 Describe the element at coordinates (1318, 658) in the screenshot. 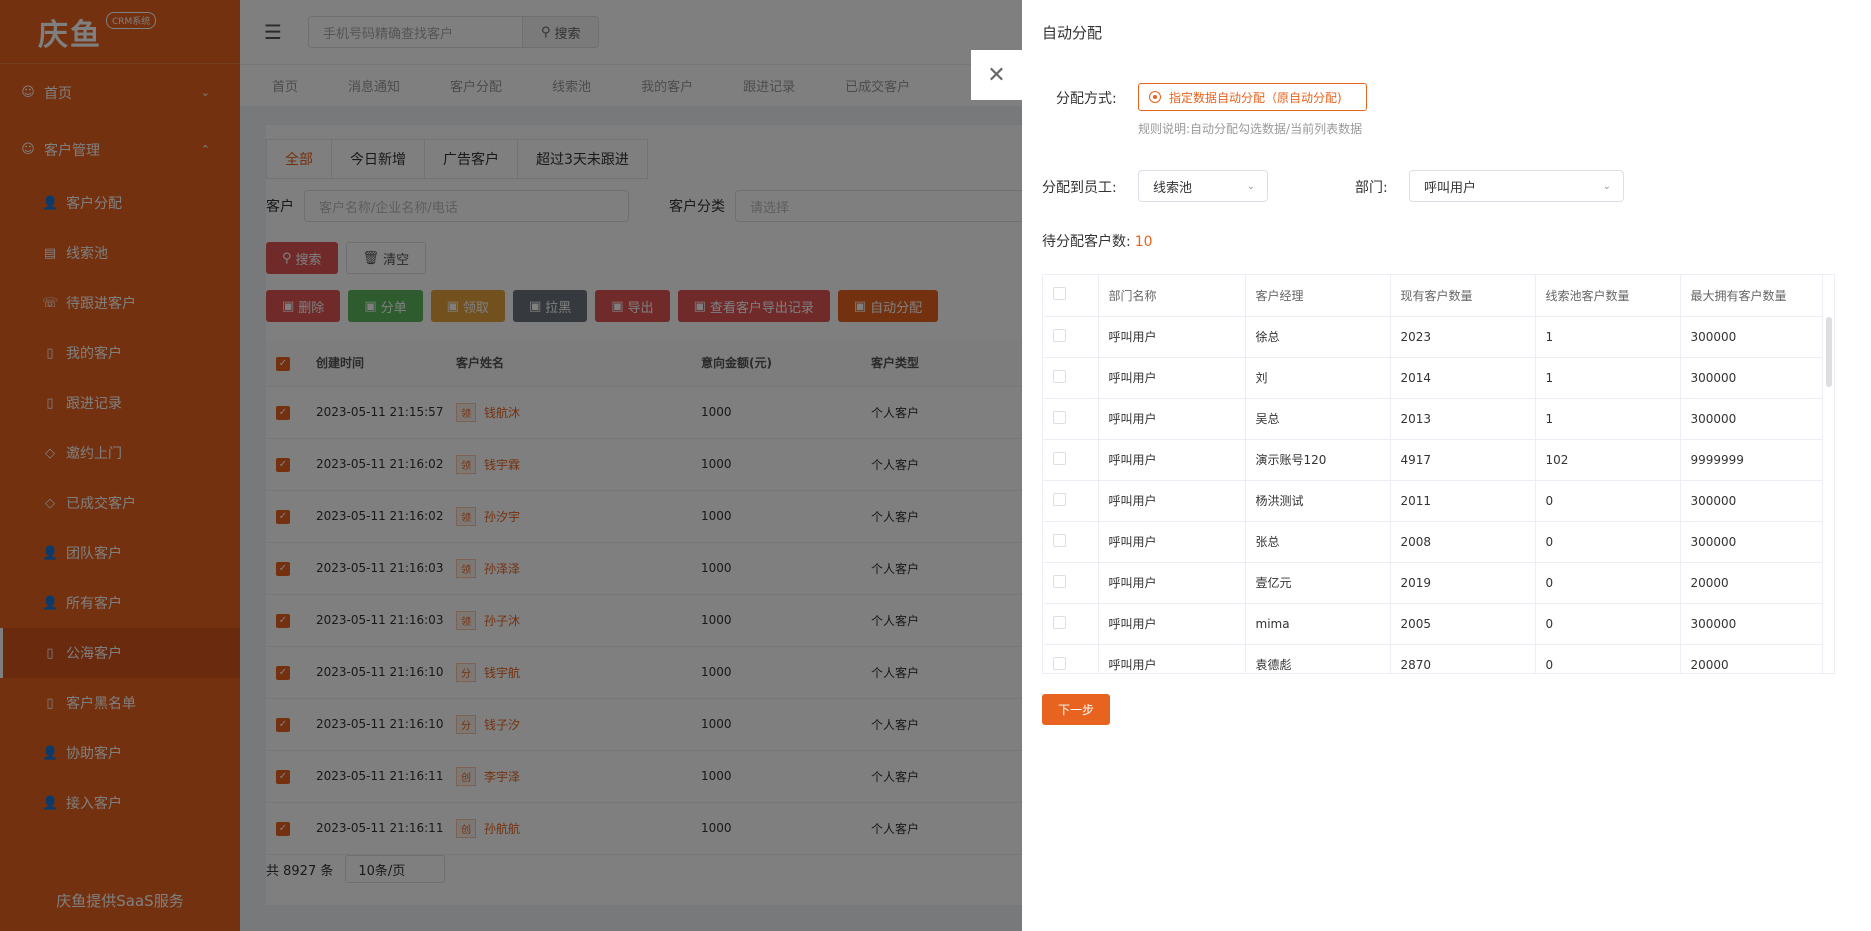

I see `manager-name: 袁德彪` at that location.